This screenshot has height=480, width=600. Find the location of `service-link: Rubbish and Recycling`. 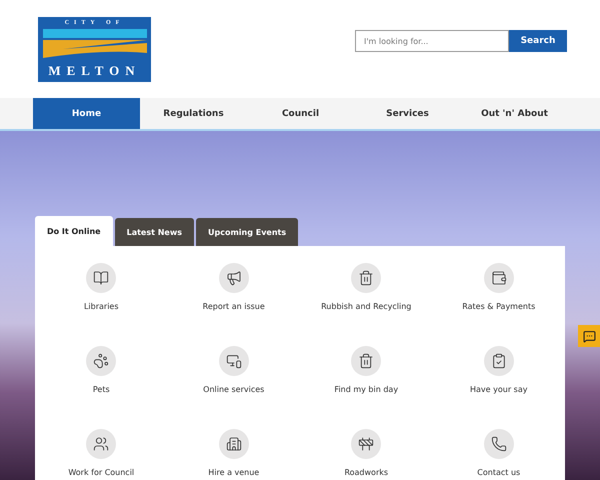

service-link: Rubbish and Recycling is located at coordinates (366, 306).